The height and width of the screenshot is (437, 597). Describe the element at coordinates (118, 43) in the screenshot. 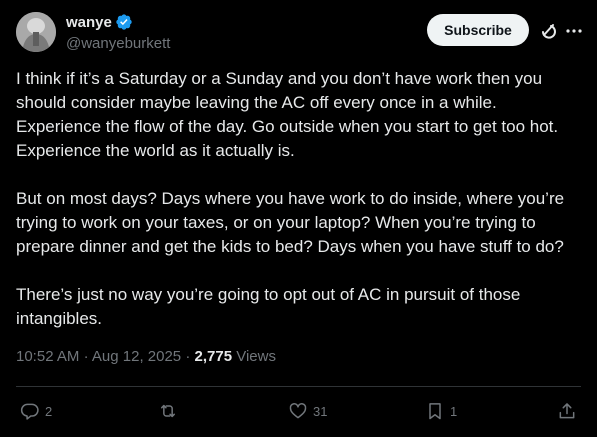

I see `author-handle: @wanyeburkett` at that location.